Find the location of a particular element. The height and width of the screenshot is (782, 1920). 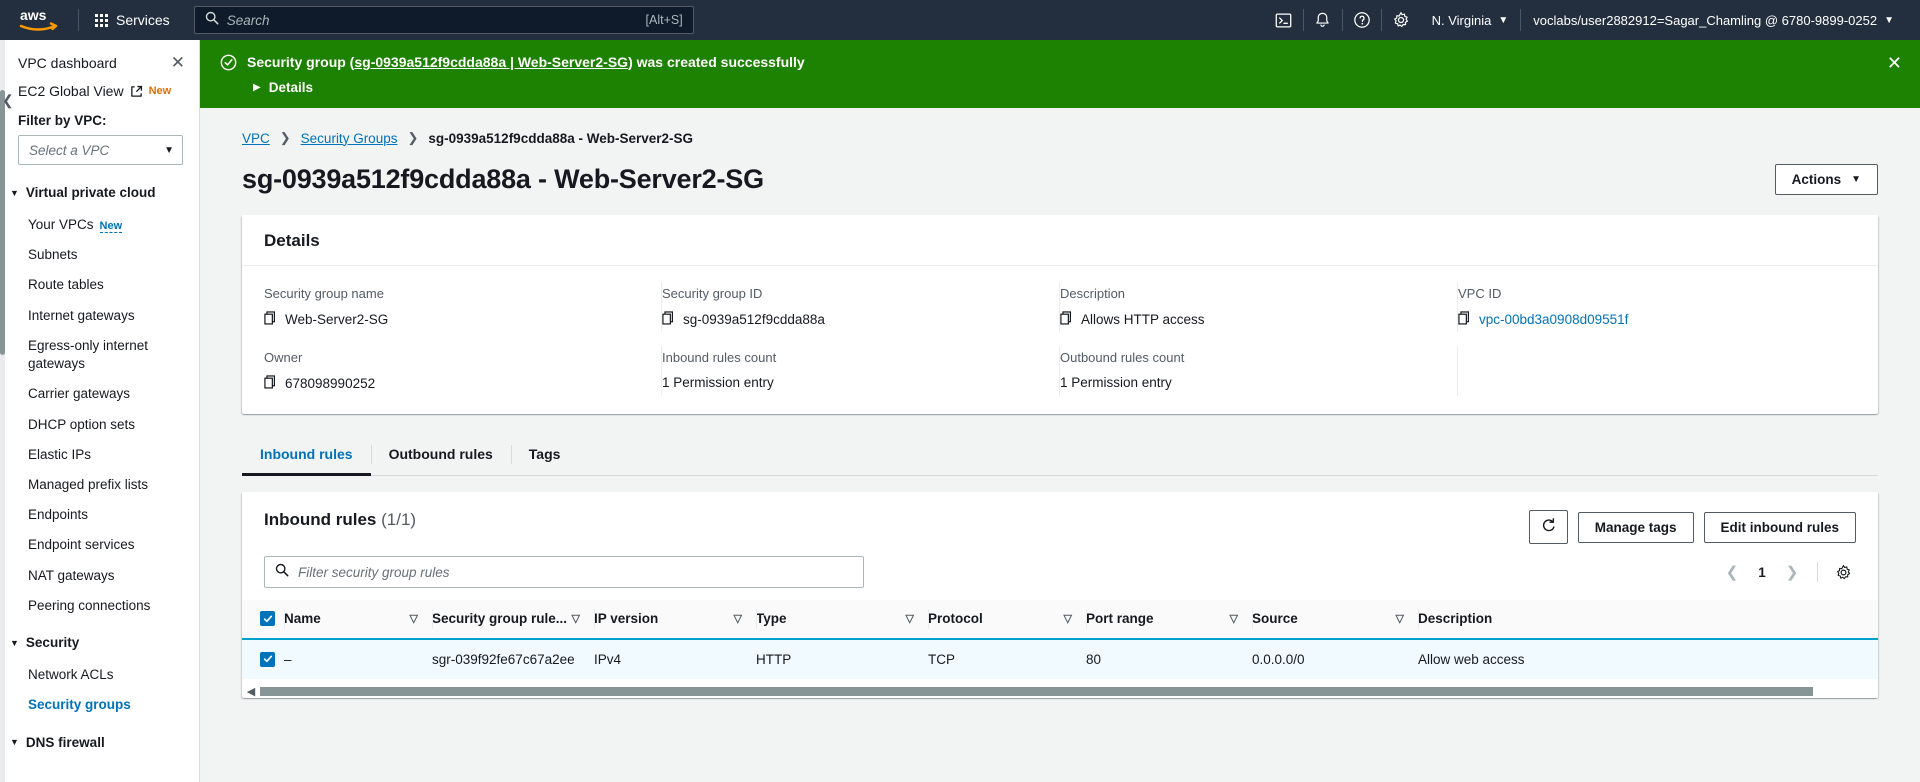

sidebar-item-managed-prefix-lists: Managed prefix lists is located at coordinates (99, 485).